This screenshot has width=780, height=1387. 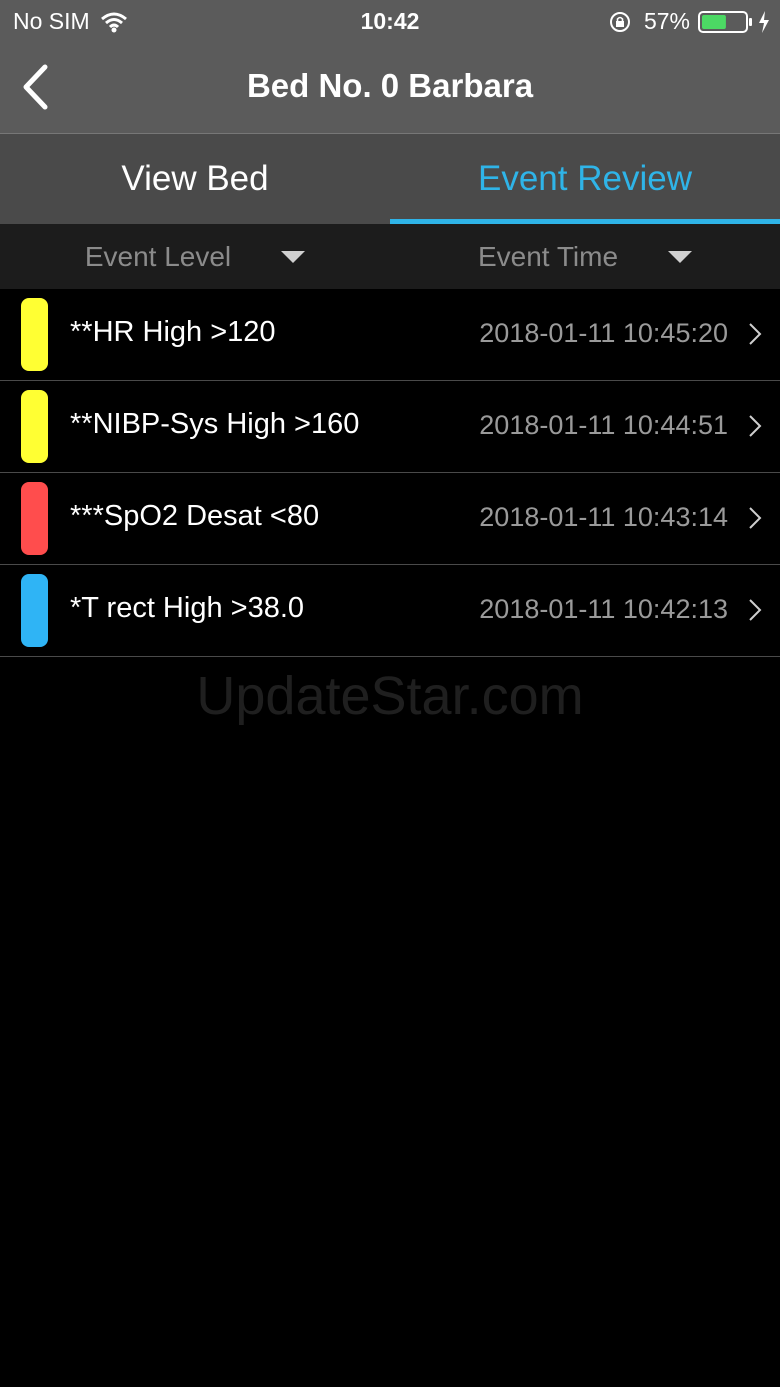 What do you see at coordinates (548, 256) in the screenshot?
I see `event-time-label: Event Time` at bounding box center [548, 256].